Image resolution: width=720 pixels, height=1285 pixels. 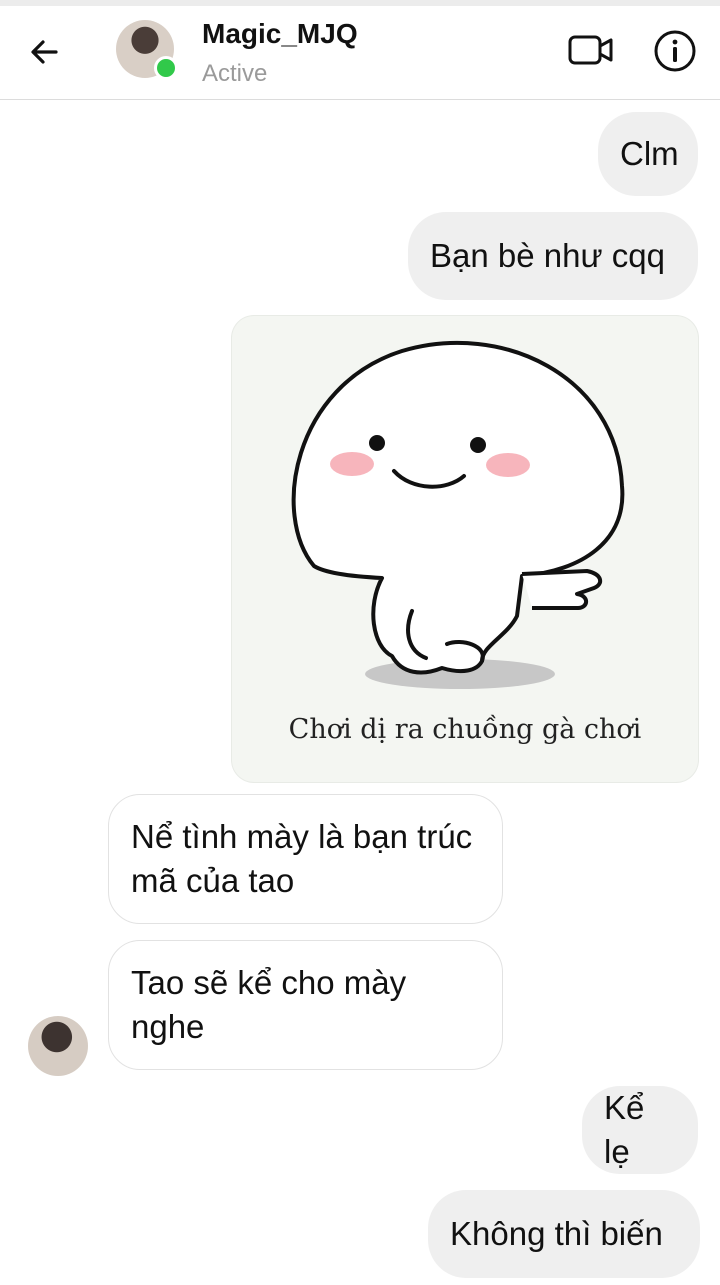 I want to click on back-button, so click(x=46, y=52).